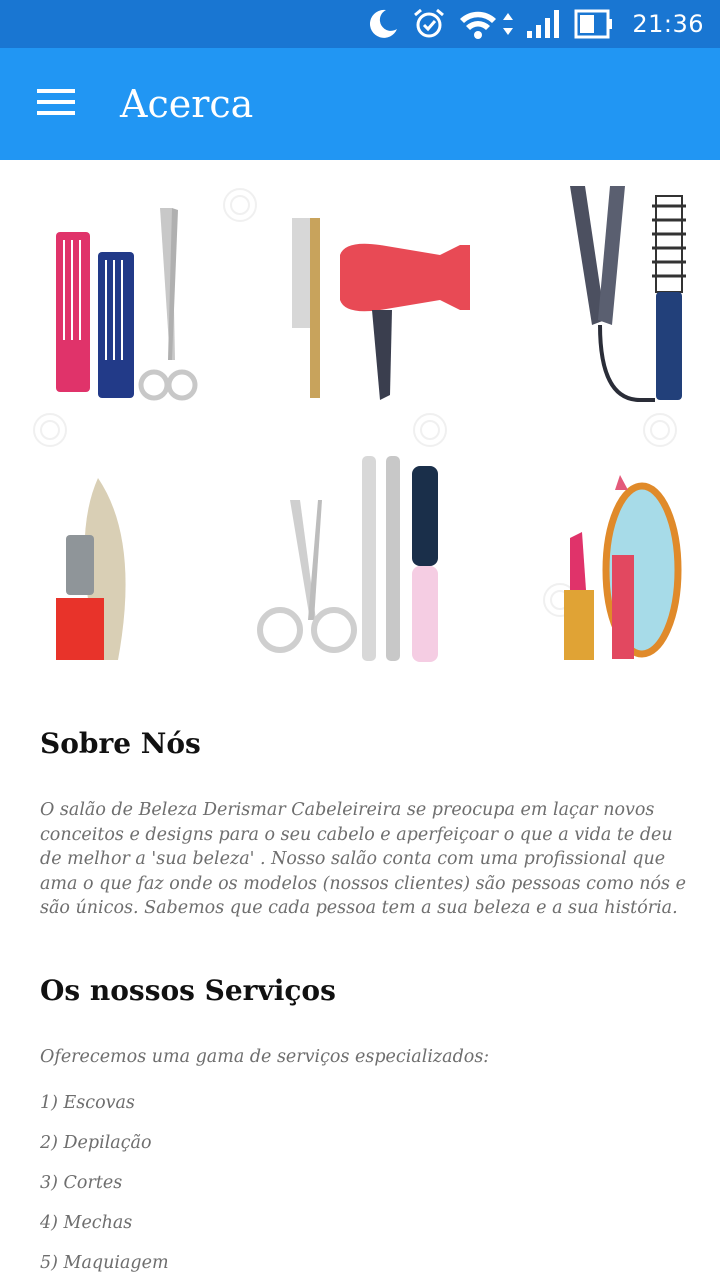  I want to click on status-bar: 21:36, so click(360, 24).